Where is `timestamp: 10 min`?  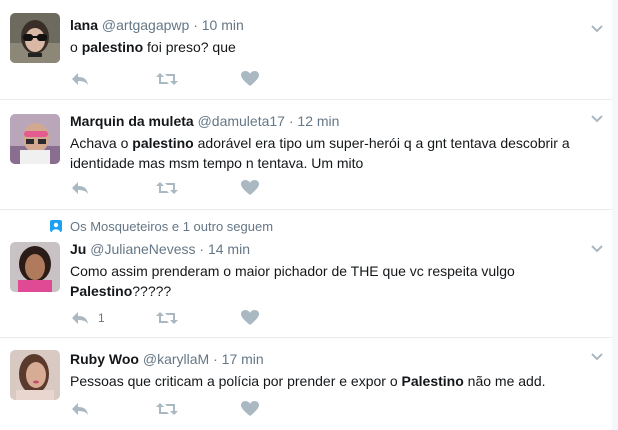
timestamp: 10 min is located at coordinates (223, 25).